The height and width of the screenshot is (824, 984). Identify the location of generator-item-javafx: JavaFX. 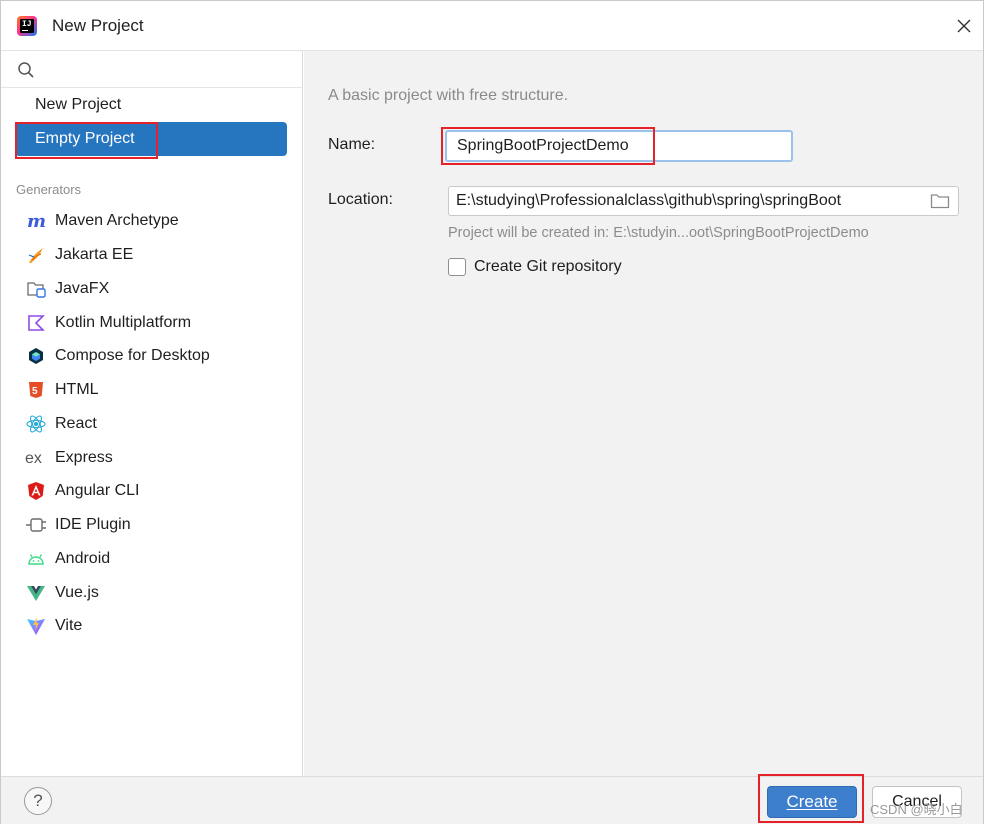
(151, 289).